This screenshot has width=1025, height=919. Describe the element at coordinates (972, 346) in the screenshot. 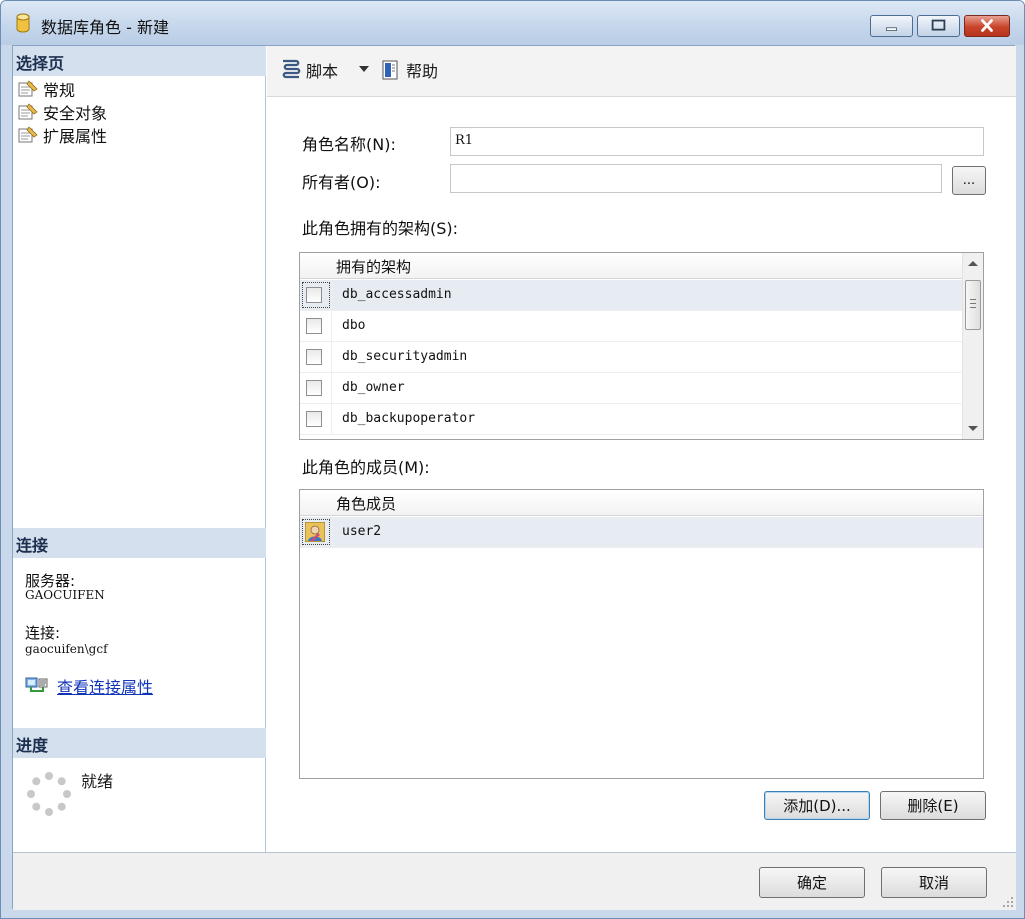

I see `schemas-vertical-scrollbar` at that location.